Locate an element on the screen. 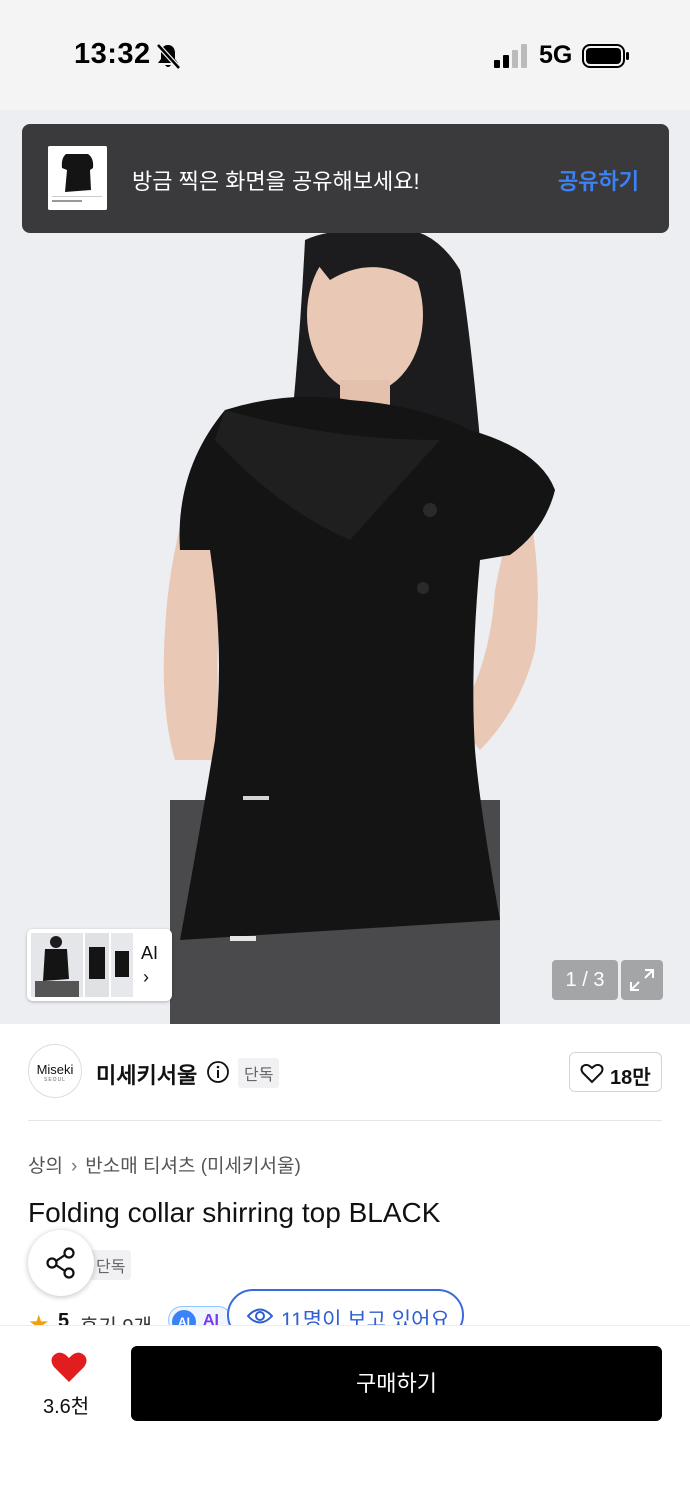 Image resolution: width=690 pixels, height=1500 pixels. toast-message: 방금 찍은 화면을 공유해보세요! is located at coordinates (276, 181).